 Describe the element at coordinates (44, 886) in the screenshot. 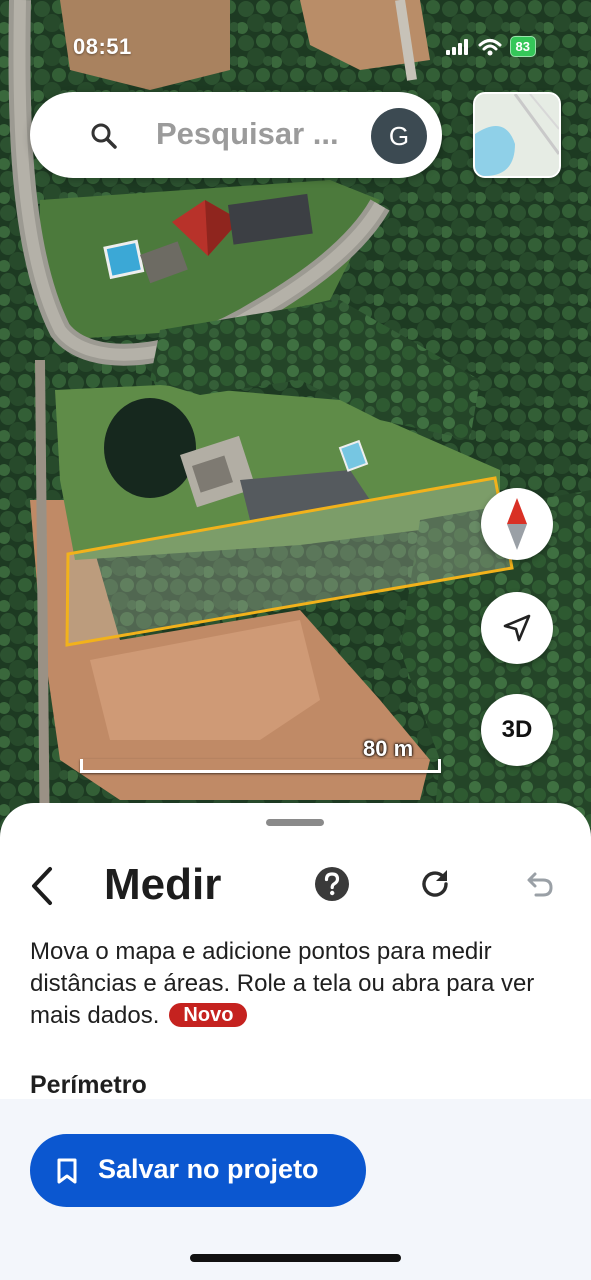

I see `back-icon` at that location.